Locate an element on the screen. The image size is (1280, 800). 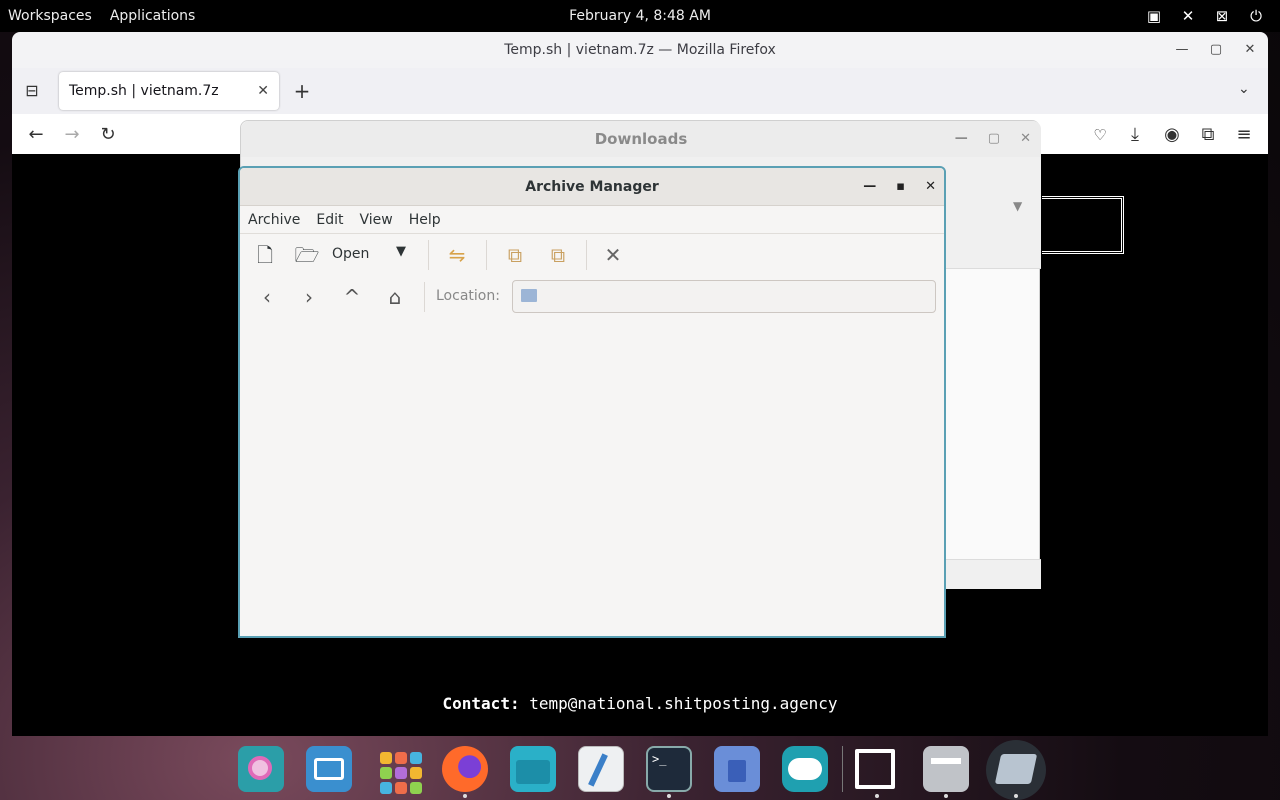
dropdown-caret-icon: ▼ is located at coordinates (1017, 206).